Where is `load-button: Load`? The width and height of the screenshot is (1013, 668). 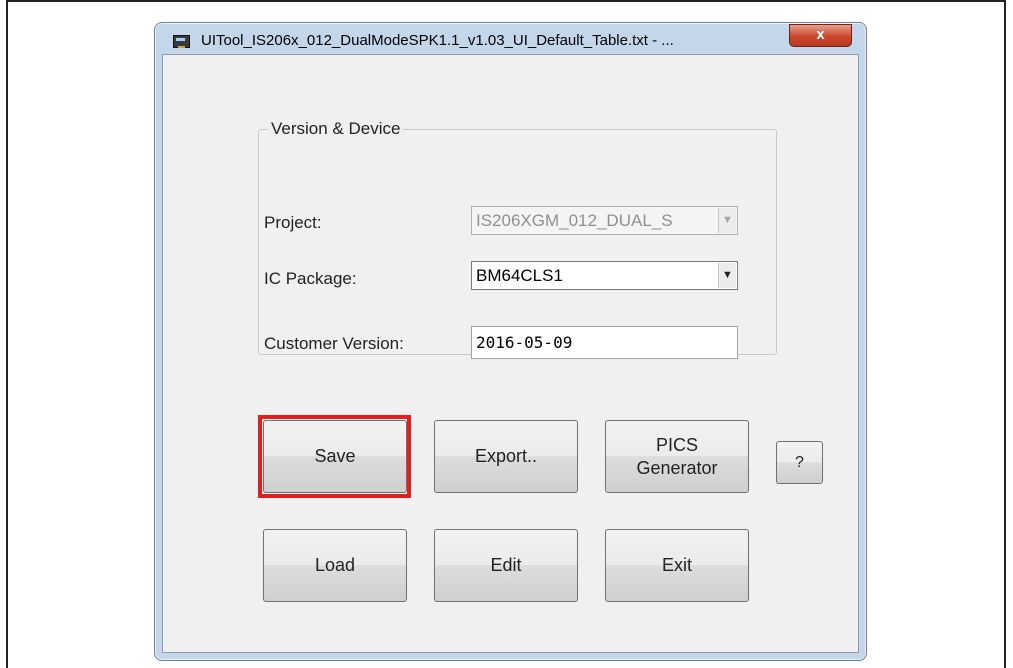 load-button: Load is located at coordinates (335, 565).